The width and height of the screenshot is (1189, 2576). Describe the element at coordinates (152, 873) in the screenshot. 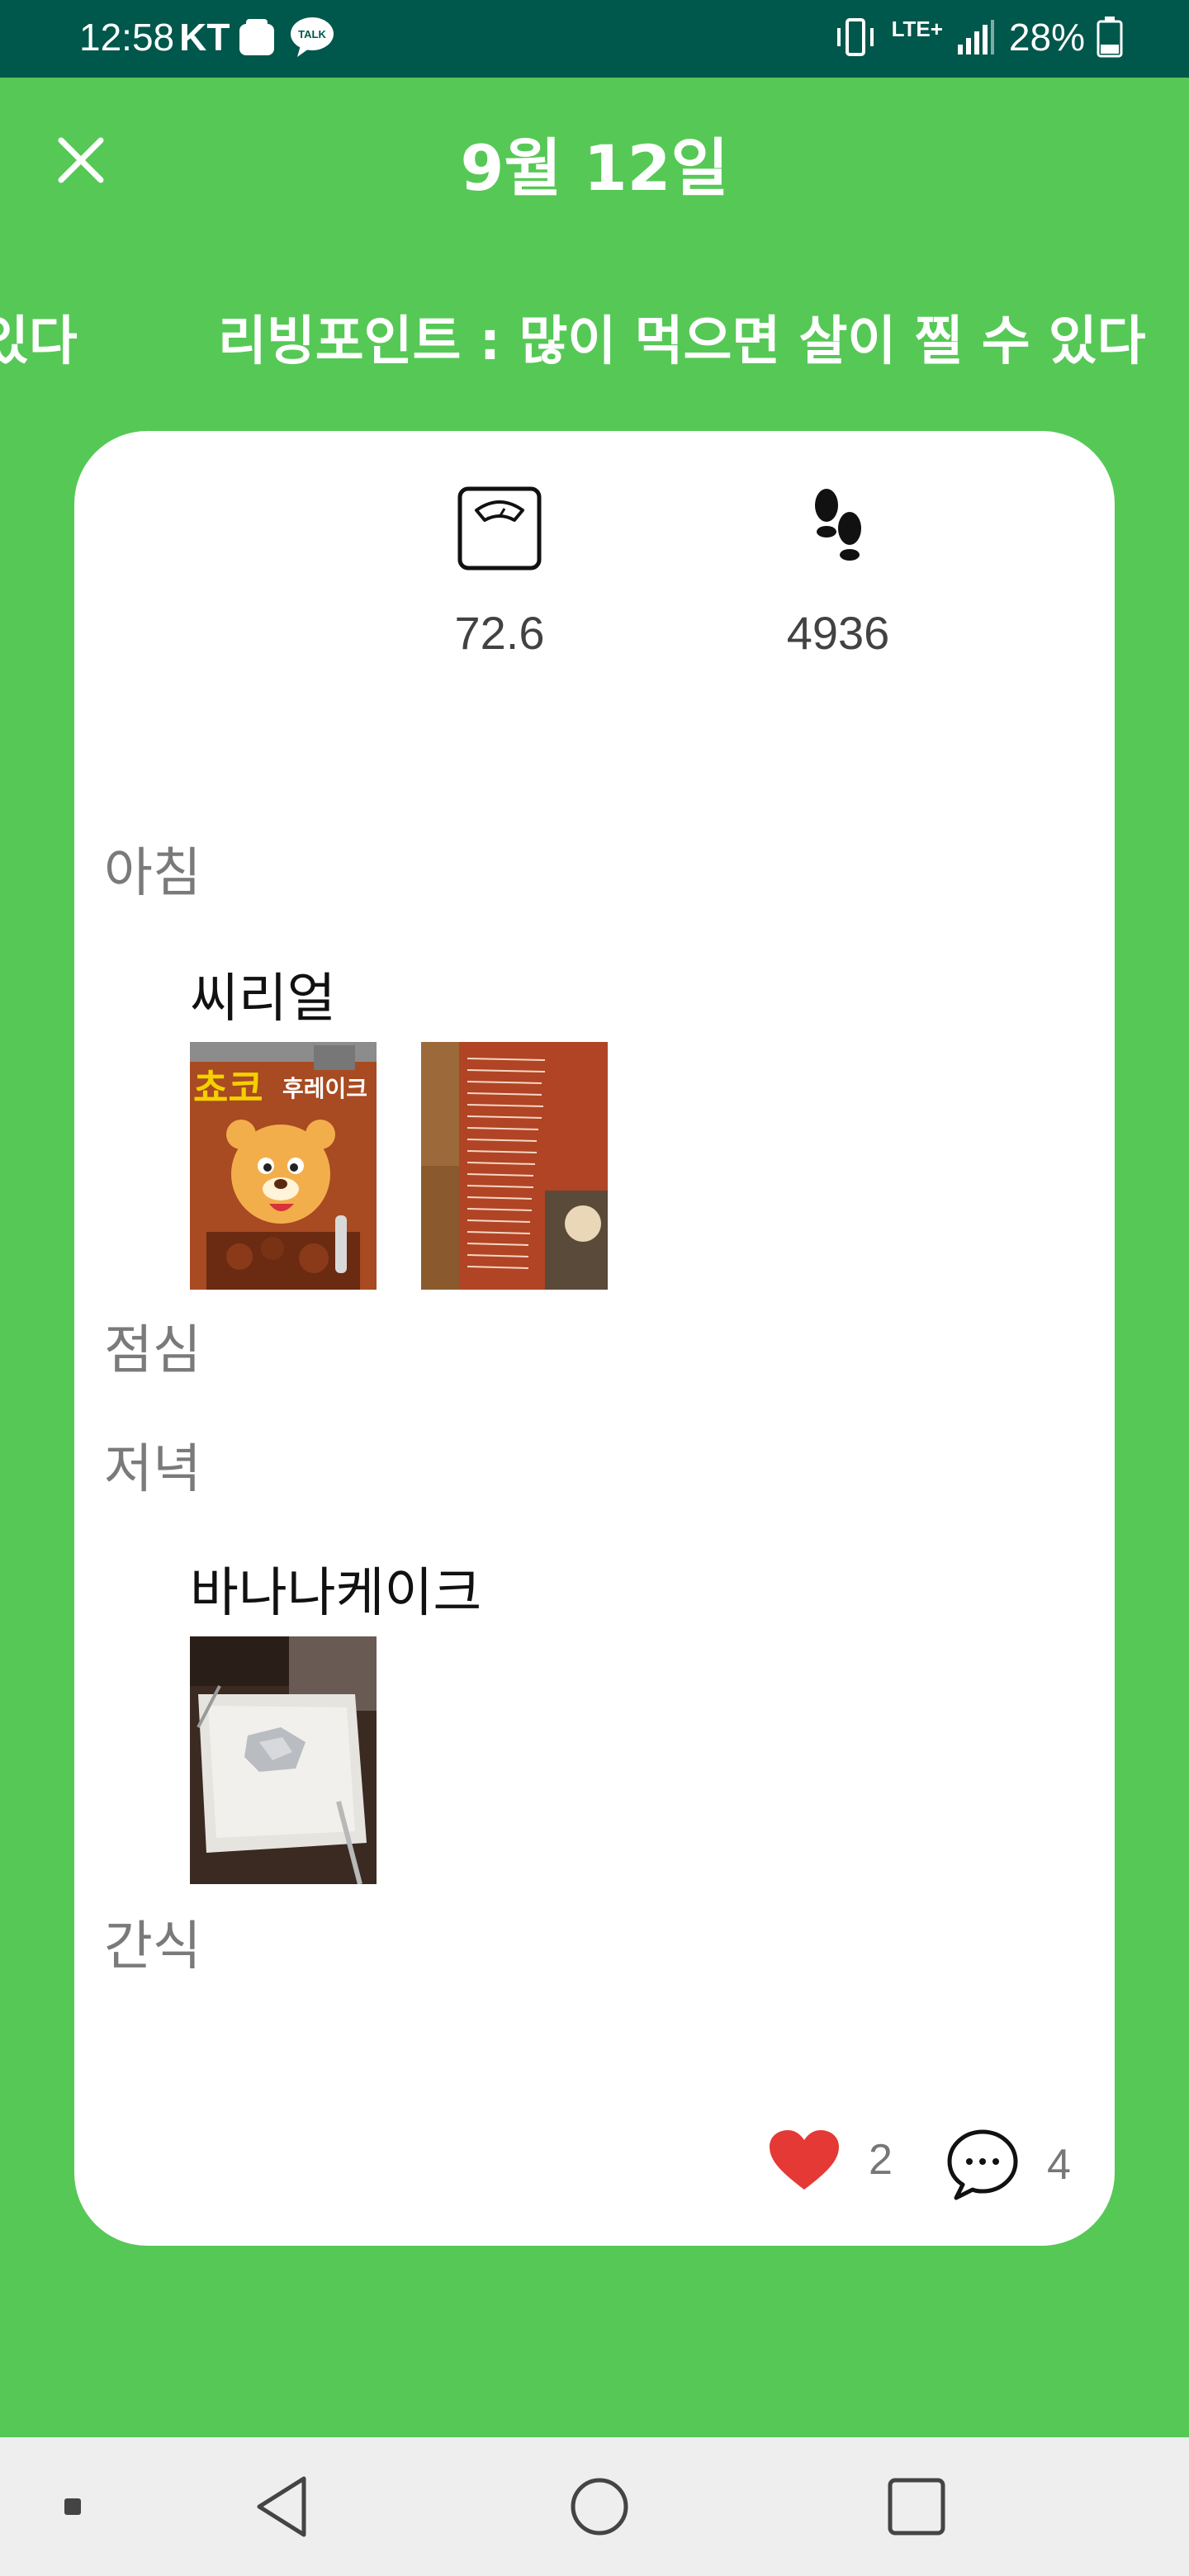

I see `meal-label-breakfast: 아침` at that location.